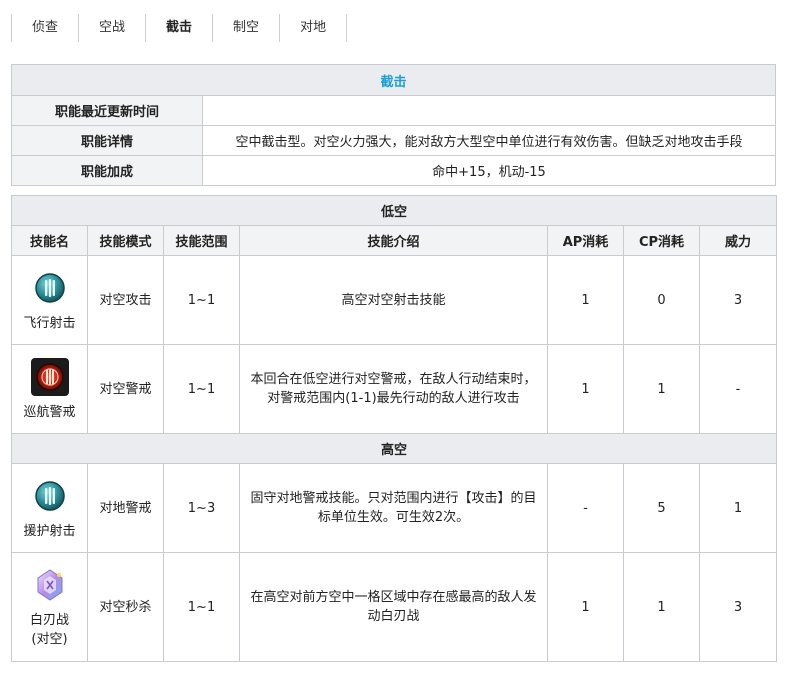 The image size is (787, 673). What do you see at coordinates (125, 240) in the screenshot?
I see `header-skill-mode: 技能模式` at bounding box center [125, 240].